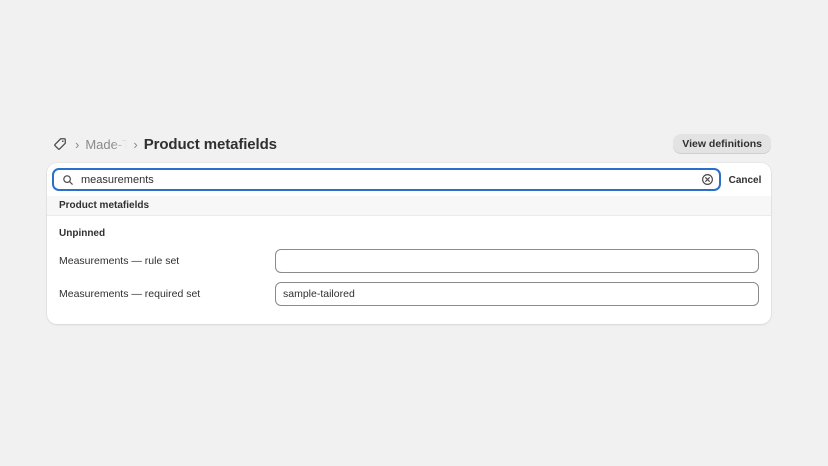 The width and height of the screenshot is (828, 466). Describe the element at coordinates (517, 261) in the screenshot. I see `metafield-input-rule-set` at that location.